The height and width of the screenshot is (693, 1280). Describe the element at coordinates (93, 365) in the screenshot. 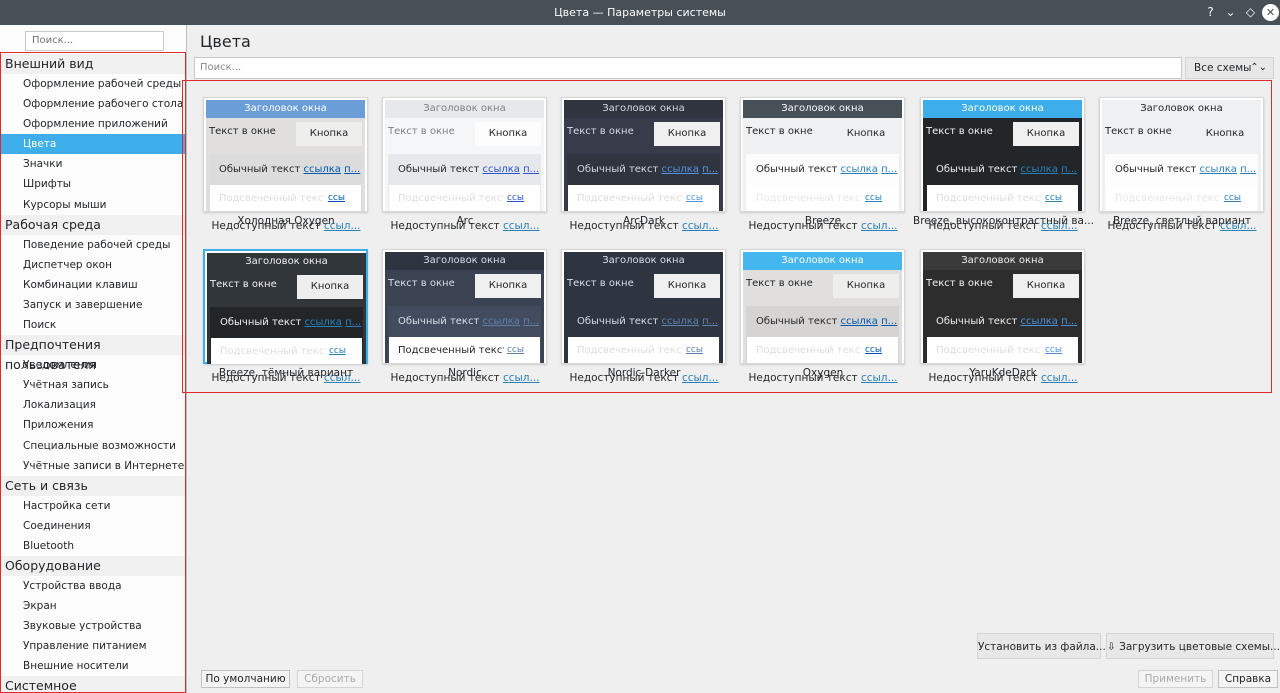

I see `sidebar-item: Уведомления` at that location.